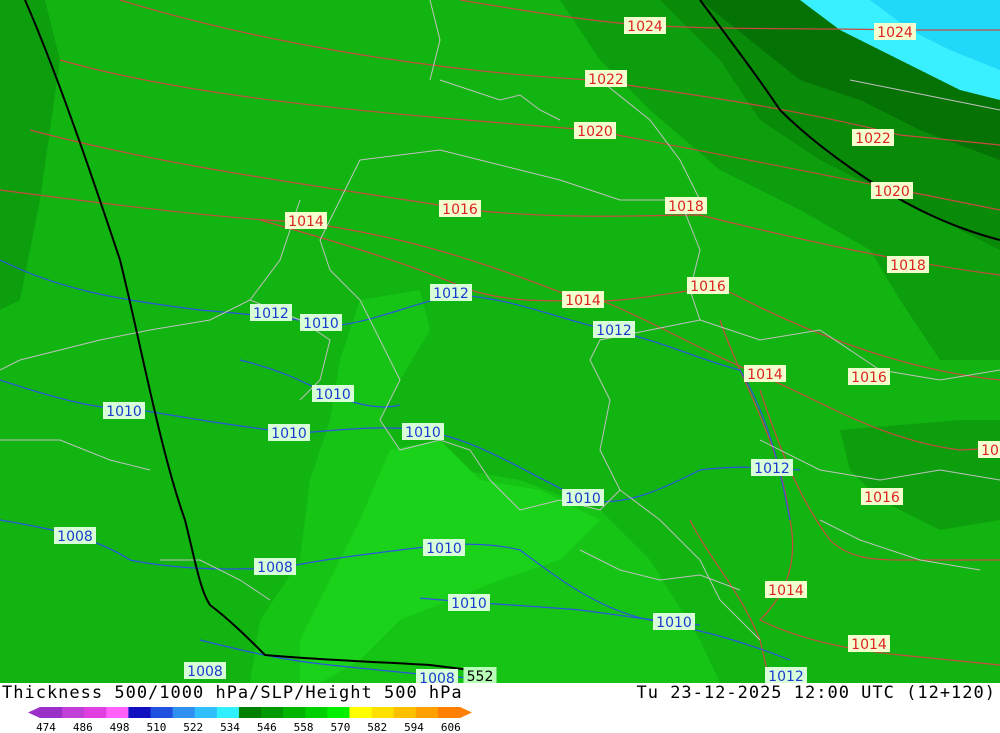  I want to click on colorbar-tick-label: 606, so click(451, 727).